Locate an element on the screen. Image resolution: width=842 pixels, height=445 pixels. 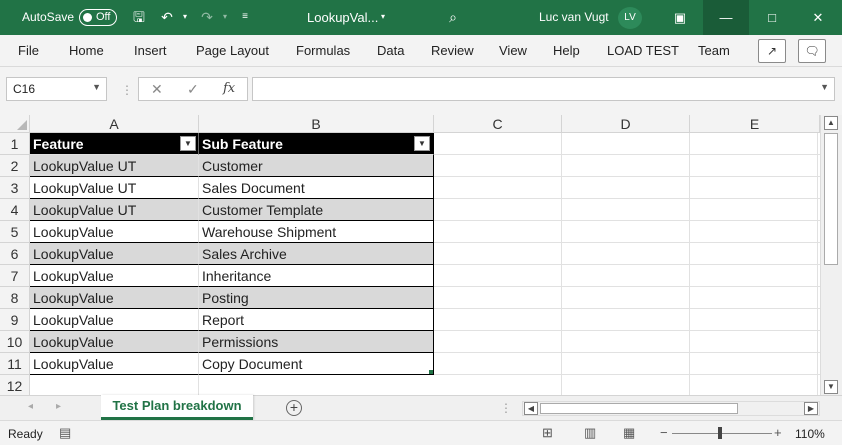
cancel-icon: ✕ is located at coordinates (157, 89).